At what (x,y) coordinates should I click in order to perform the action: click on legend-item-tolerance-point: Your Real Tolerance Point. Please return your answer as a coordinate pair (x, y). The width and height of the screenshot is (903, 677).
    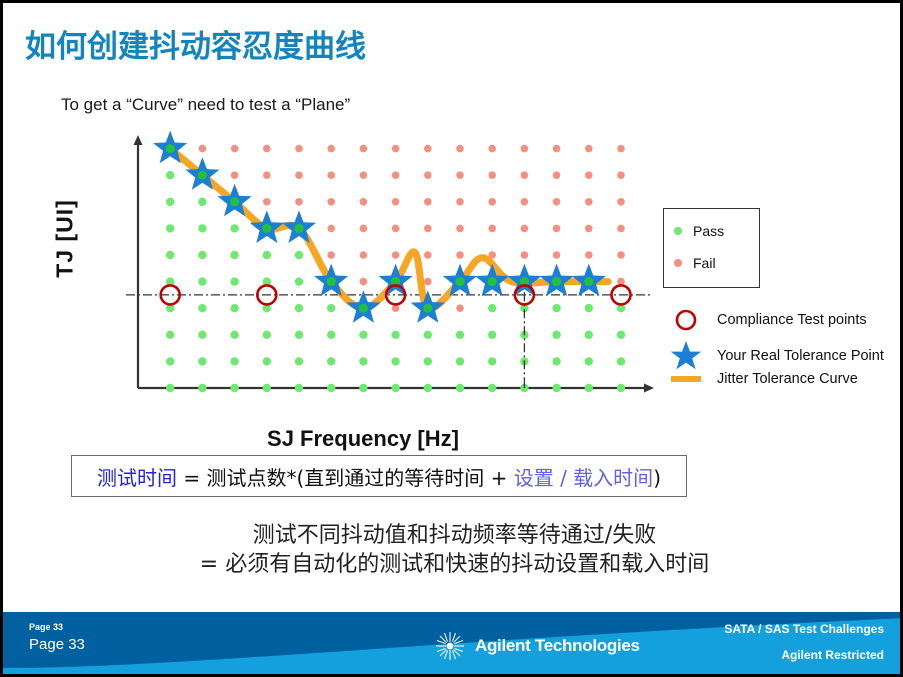
    Looking at the image, I should click on (773, 356).